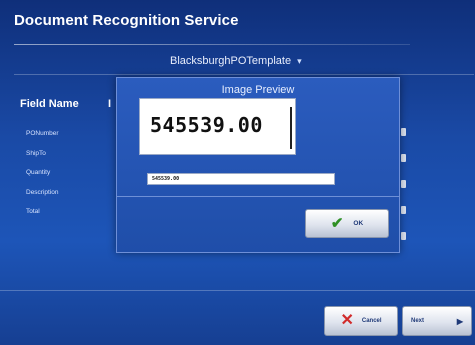 Image resolution: width=475 pixels, height=345 pixels. I want to click on field-row-handles, so click(403, 193).